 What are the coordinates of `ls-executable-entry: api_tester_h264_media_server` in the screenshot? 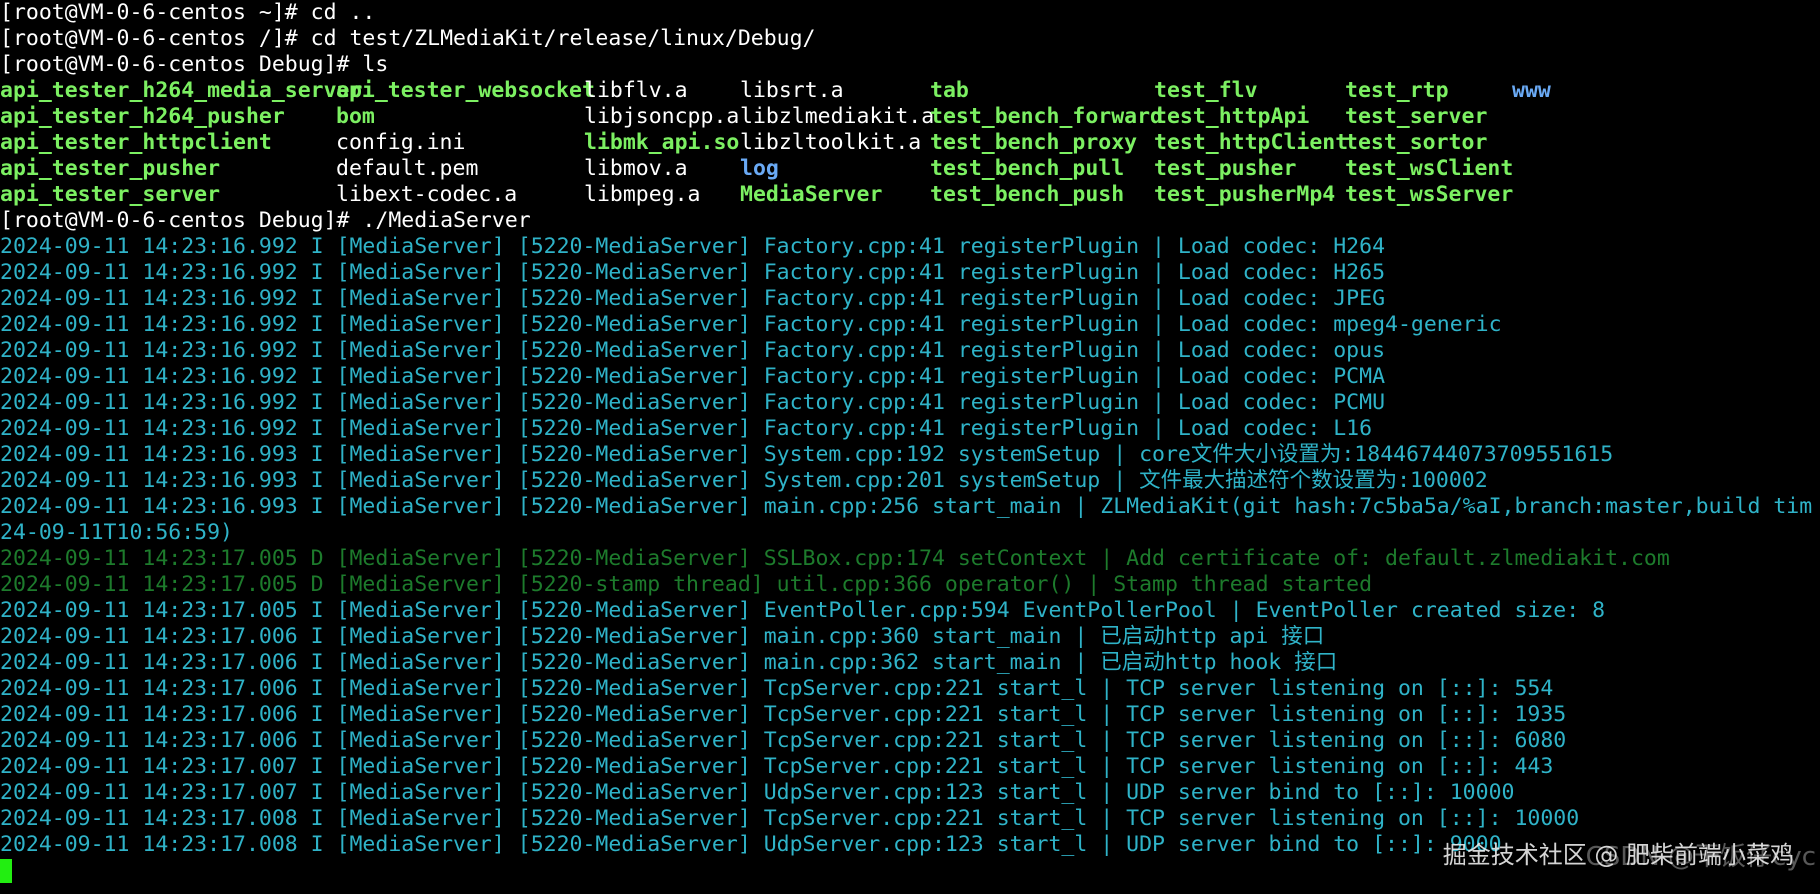 It's located at (181, 90).